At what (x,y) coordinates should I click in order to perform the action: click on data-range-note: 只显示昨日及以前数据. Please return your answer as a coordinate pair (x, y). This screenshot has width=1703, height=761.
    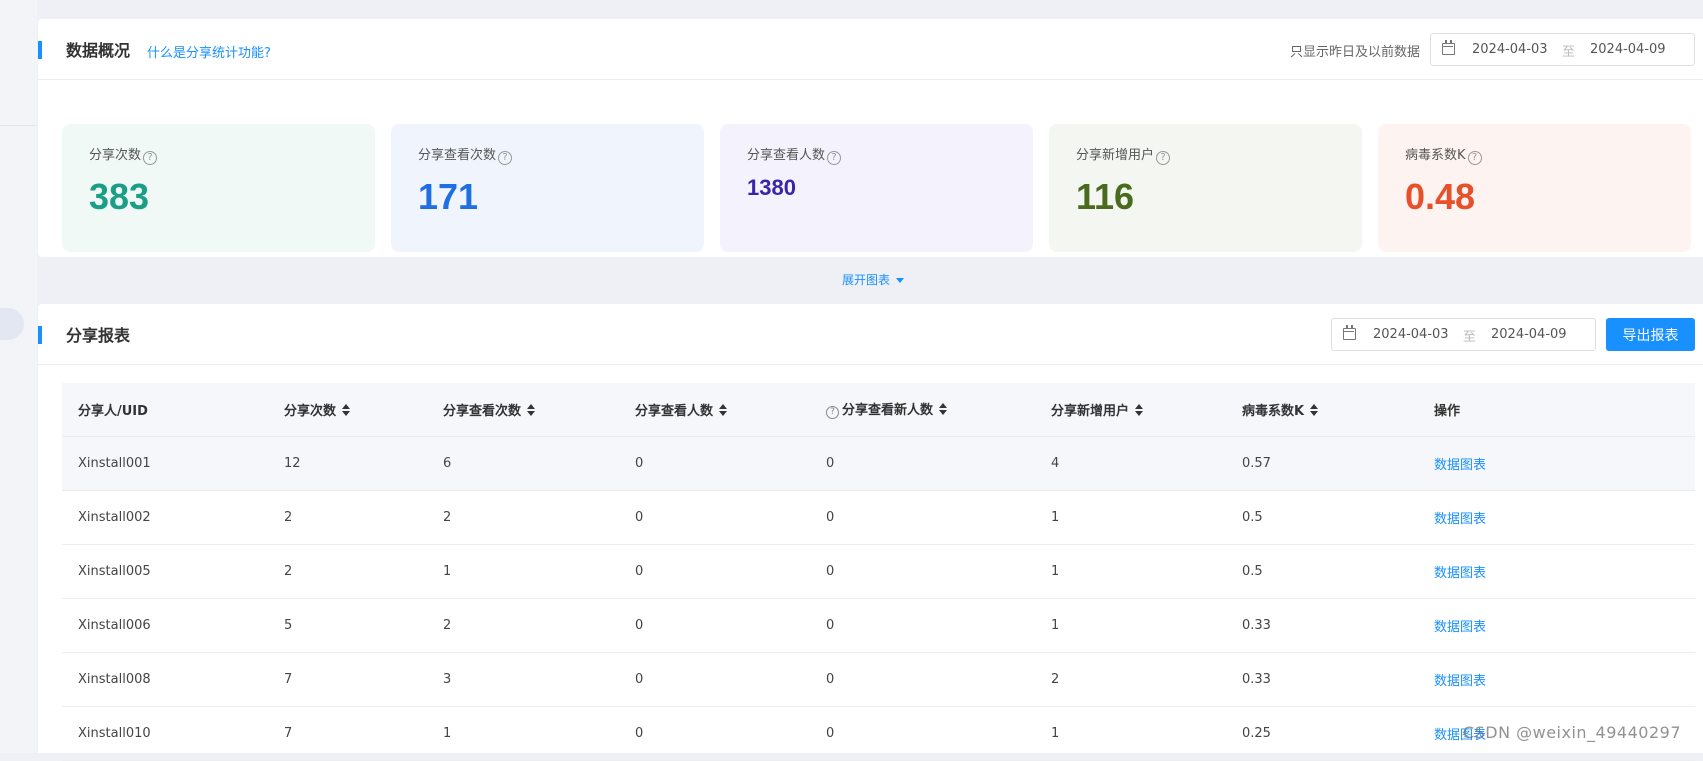
    Looking at the image, I should click on (1354, 52).